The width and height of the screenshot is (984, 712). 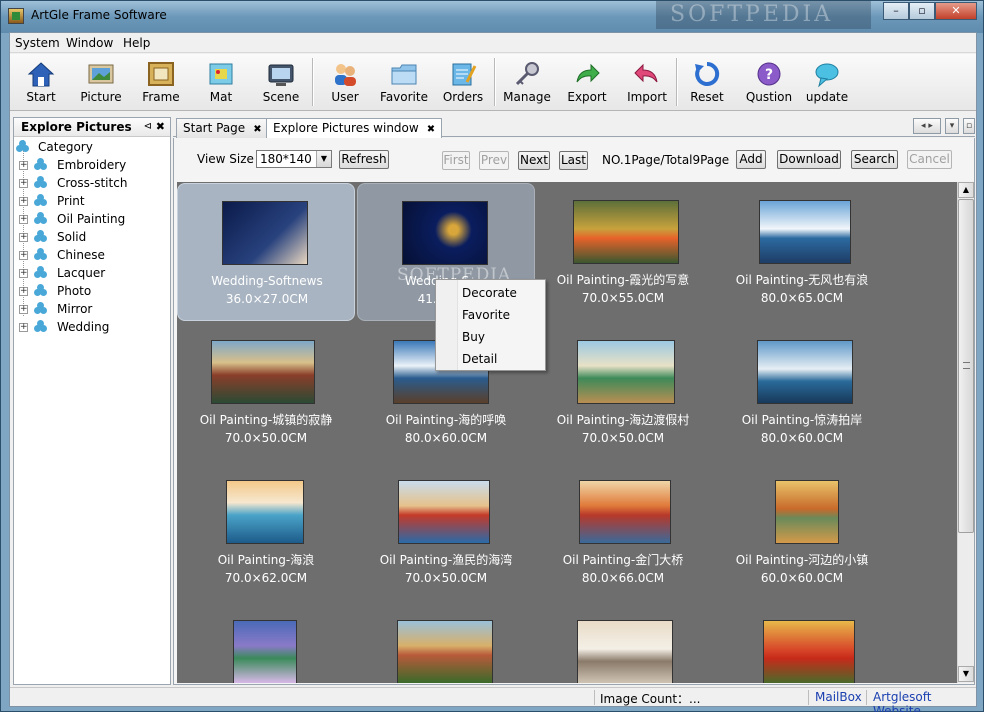 What do you see at coordinates (41, 74) in the screenshot?
I see `home-icon` at bounding box center [41, 74].